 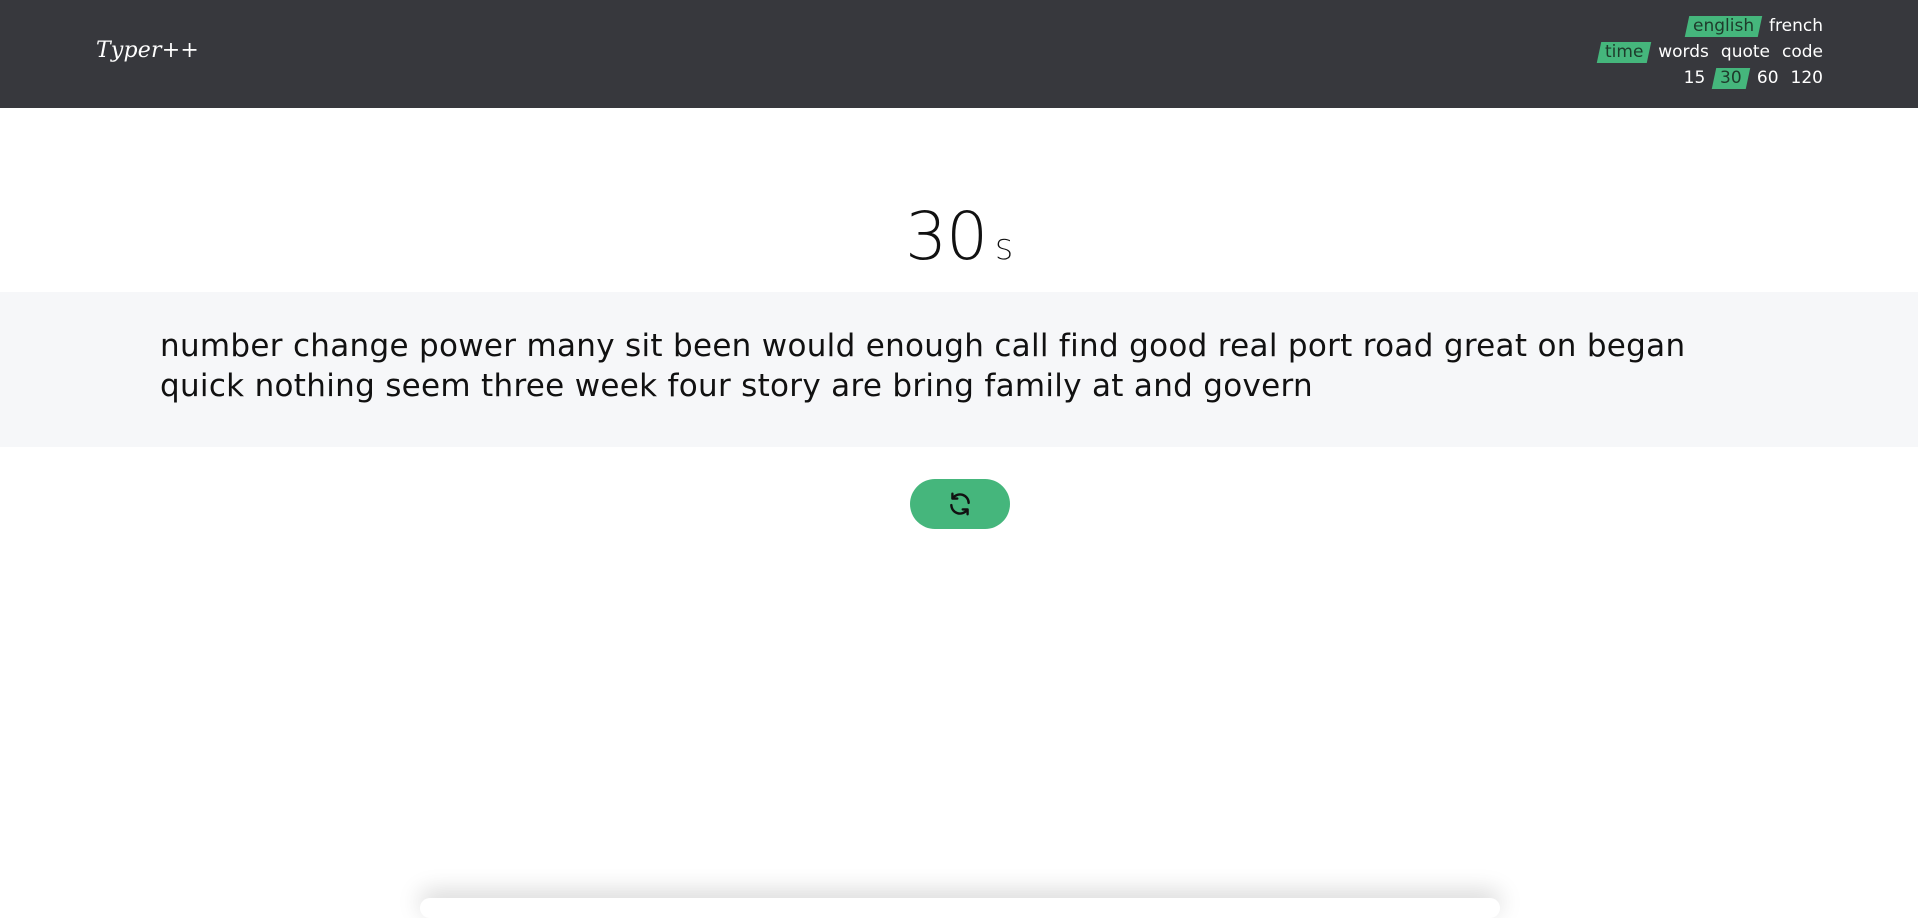 What do you see at coordinates (1004, 249) in the screenshot?
I see `timer-unit: S` at bounding box center [1004, 249].